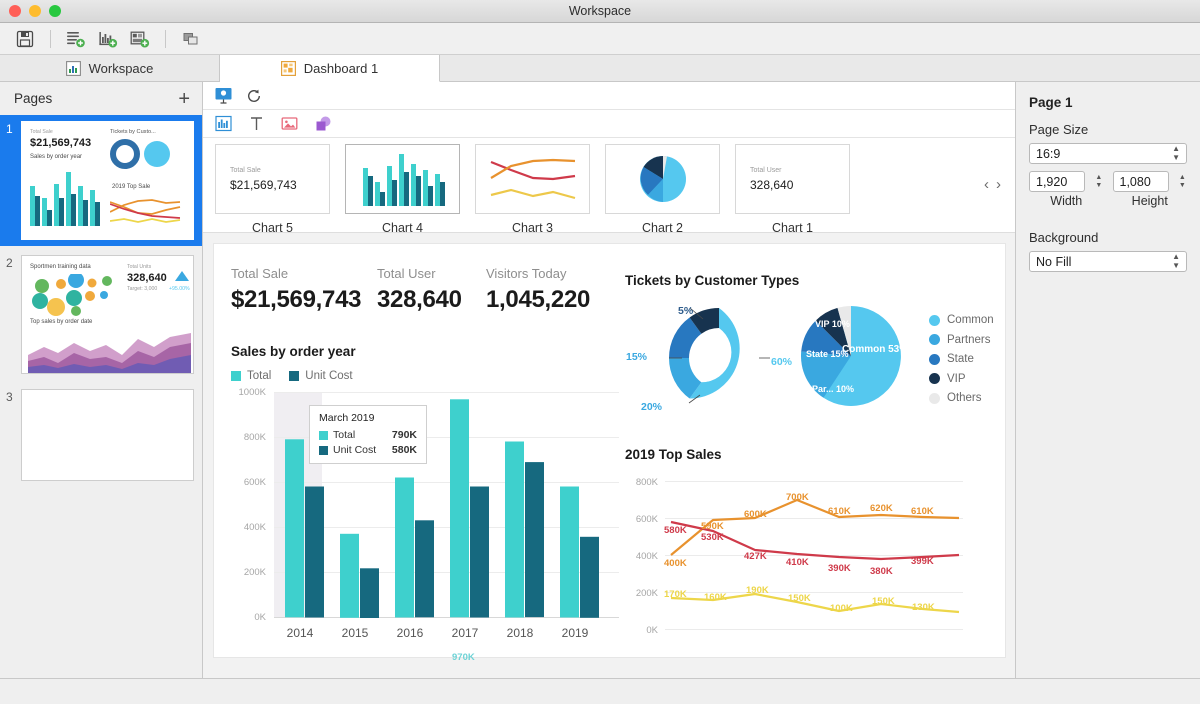  I want to click on insert-chart-button, so click(223, 123).